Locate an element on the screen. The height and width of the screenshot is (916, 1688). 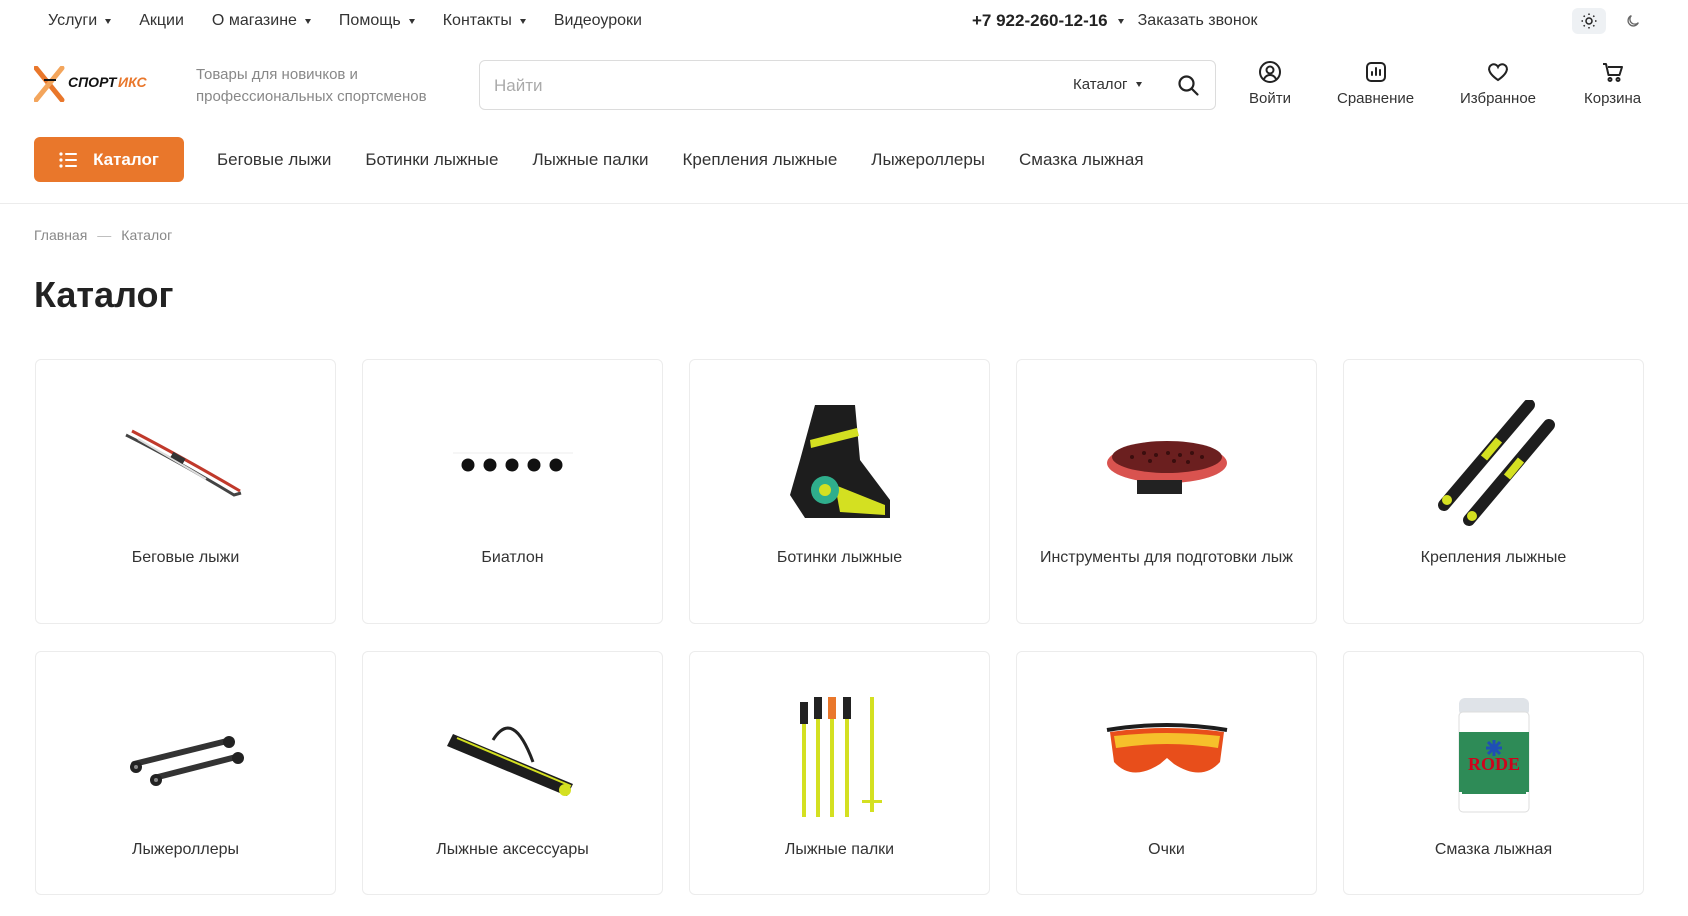
catalog-button-label: Каталог is located at coordinates (126, 159).